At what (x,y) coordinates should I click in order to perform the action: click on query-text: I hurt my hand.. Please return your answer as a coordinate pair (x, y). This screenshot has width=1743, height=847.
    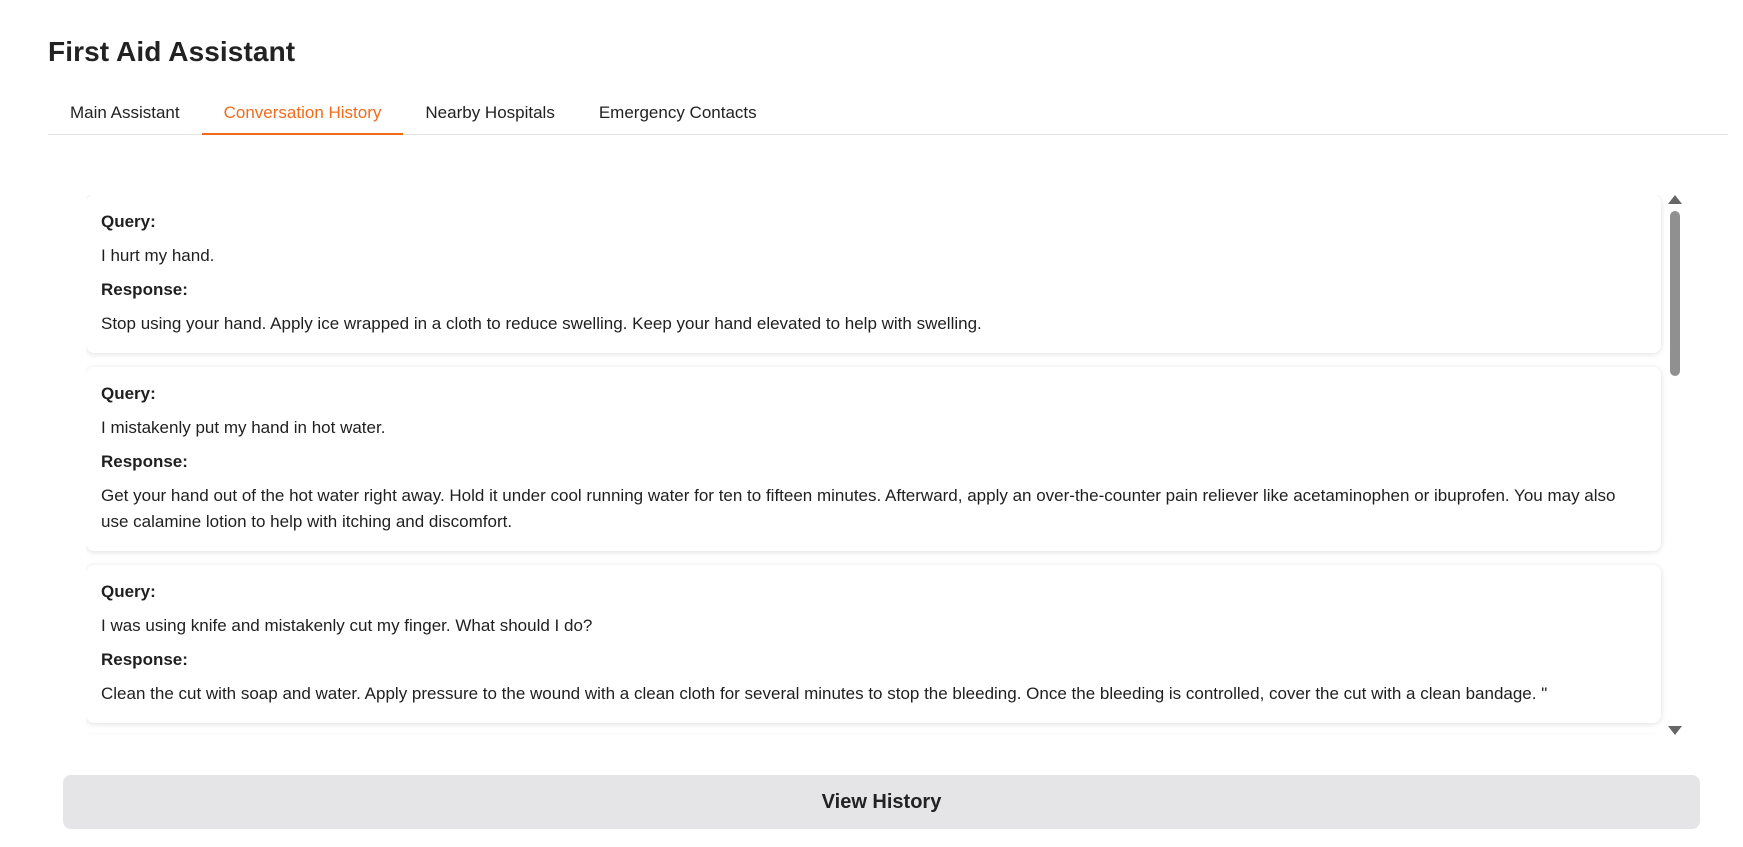
    Looking at the image, I should click on (158, 255).